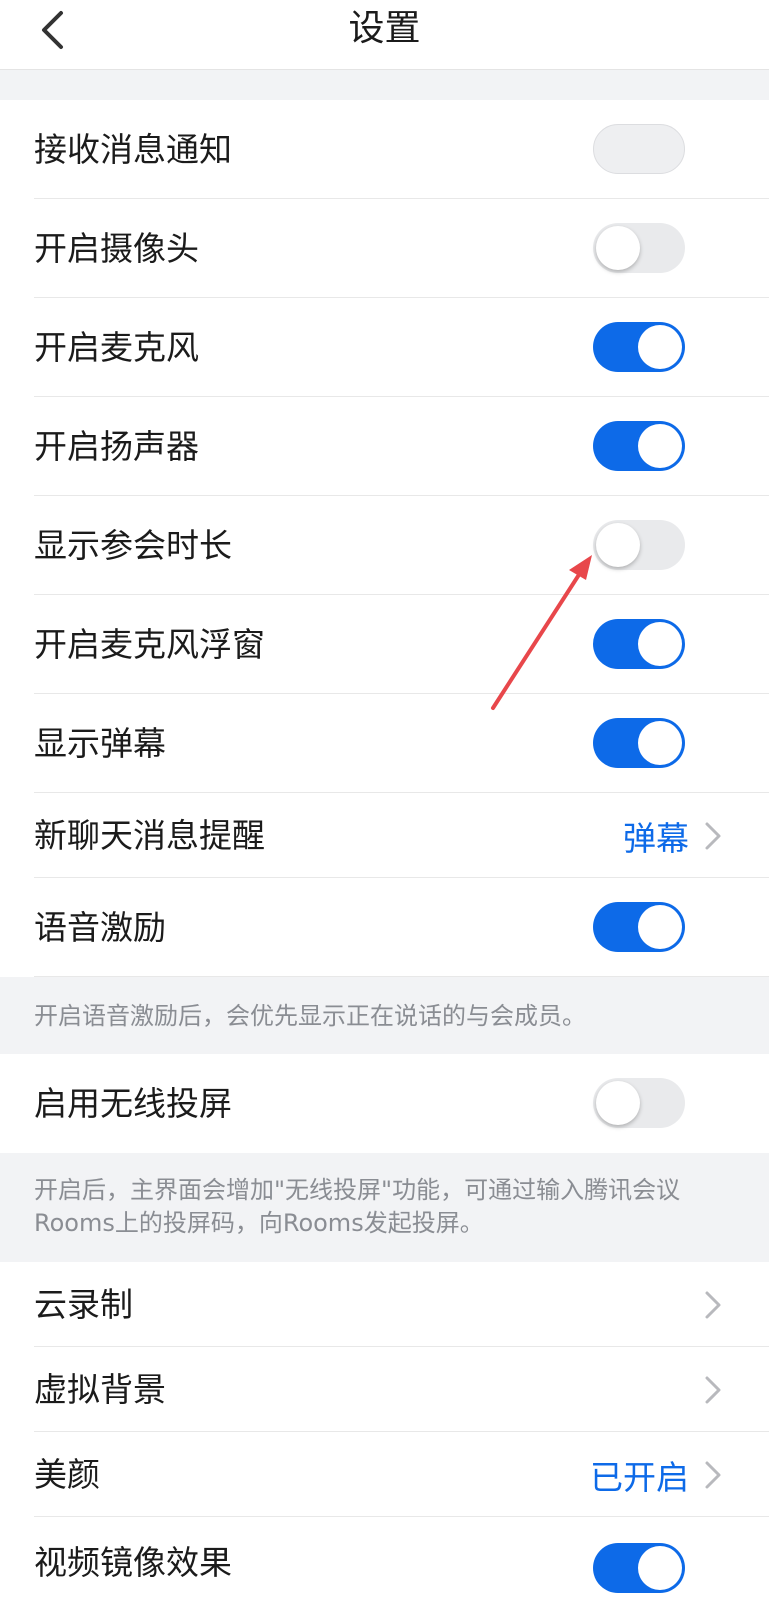 The height and width of the screenshot is (1600, 769). Describe the element at coordinates (541, 632) in the screenshot. I see `annotation-arrow-icon` at that location.